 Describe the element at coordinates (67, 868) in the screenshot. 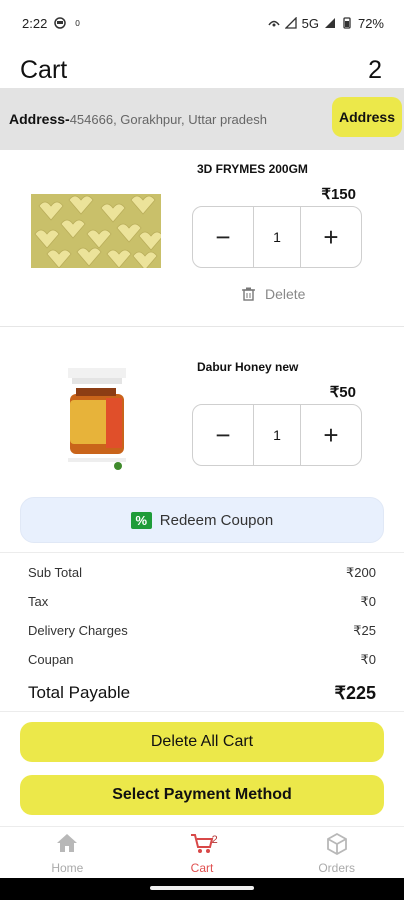

I see `nav-home-label: Home` at that location.